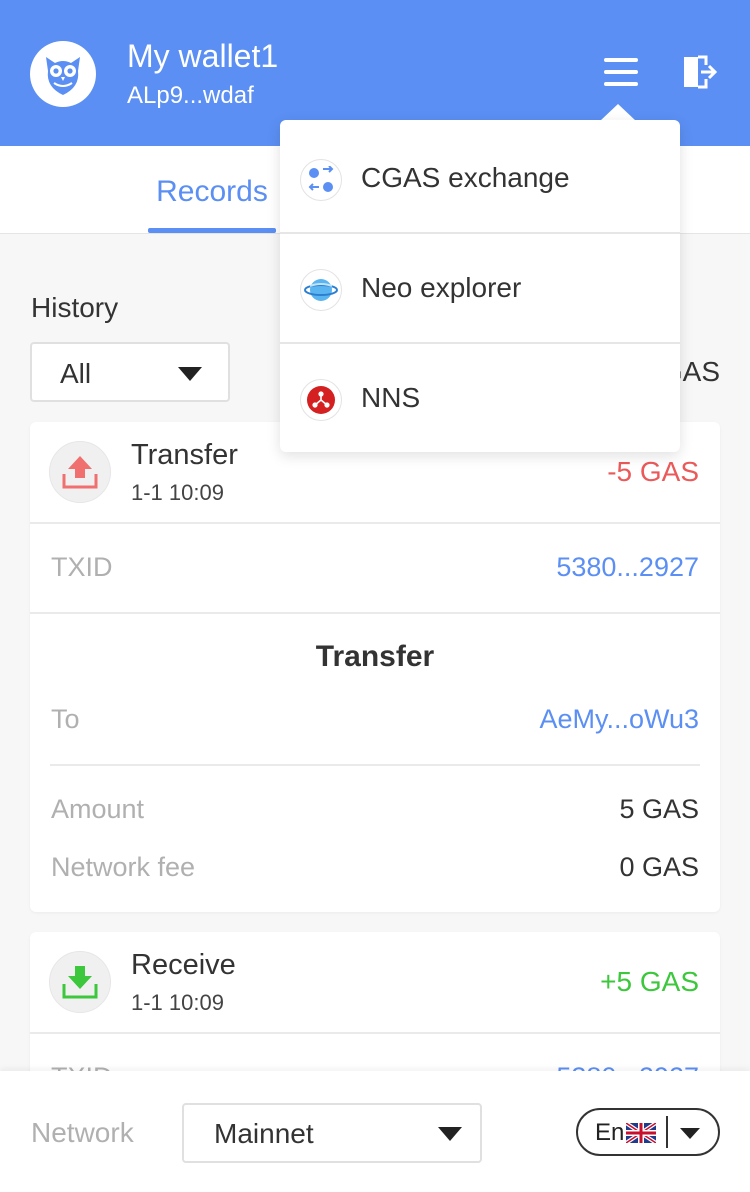 Image resolution: width=750 pixels, height=1192 pixels. I want to click on record-amount: -5 GAS, so click(653, 471).